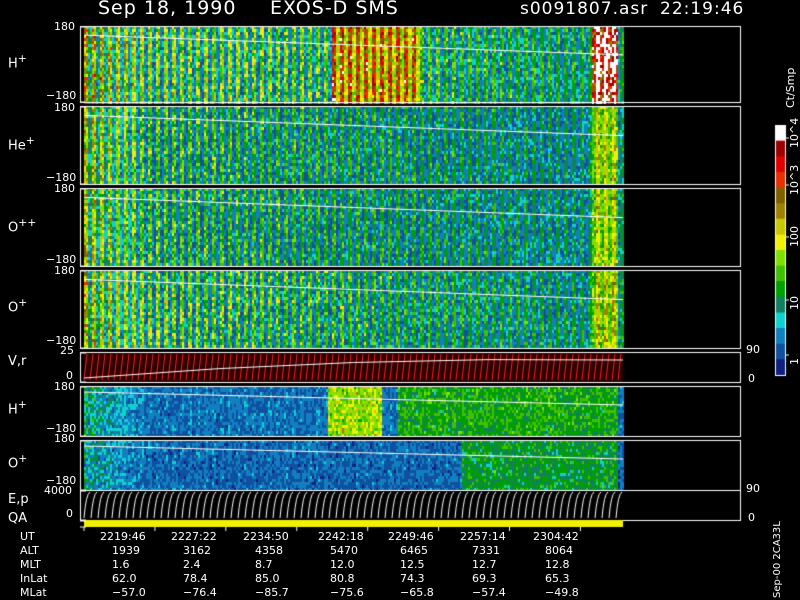 The image size is (800, 600). What do you see at coordinates (18, 499) in the screenshot?
I see `panel-label-ep: E,p` at bounding box center [18, 499].